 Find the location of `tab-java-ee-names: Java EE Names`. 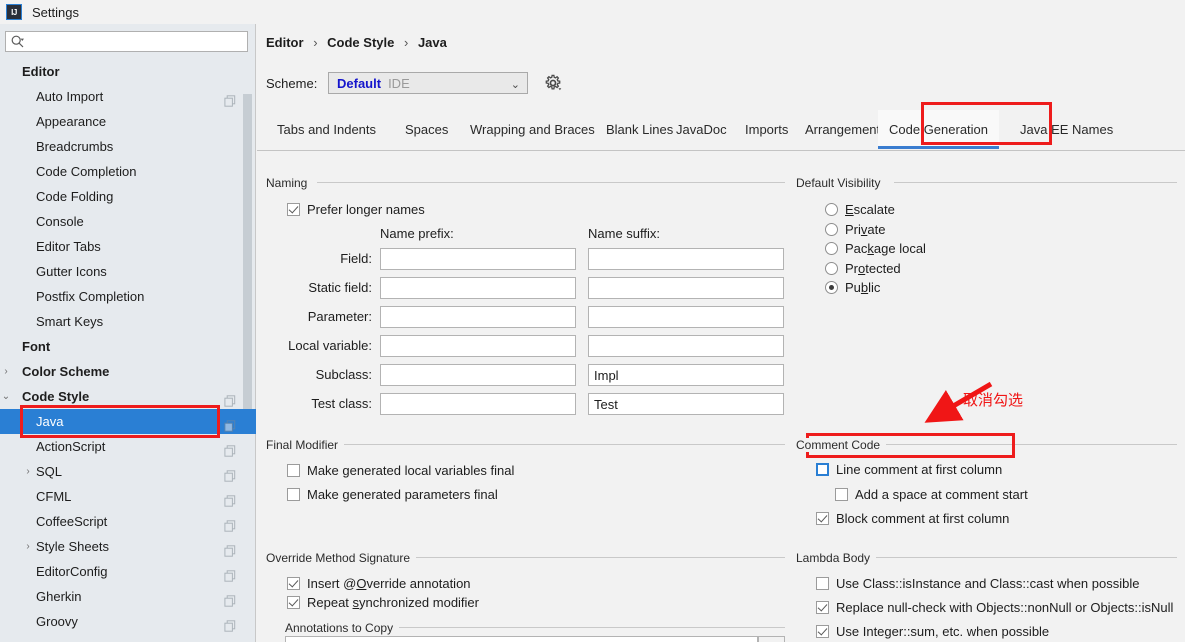

tab-java-ee-names: Java EE Names is located at coordinates (1064, 129).